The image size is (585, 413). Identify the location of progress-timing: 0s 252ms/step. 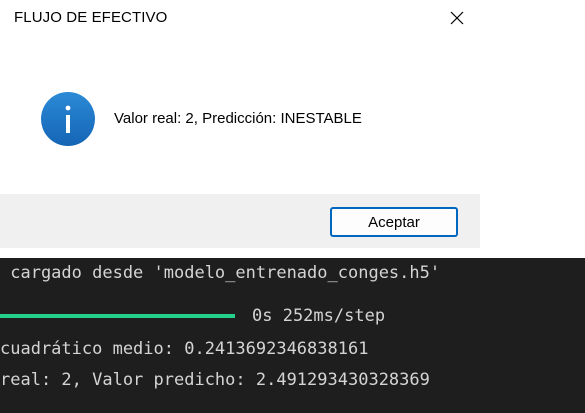
(319, 316).